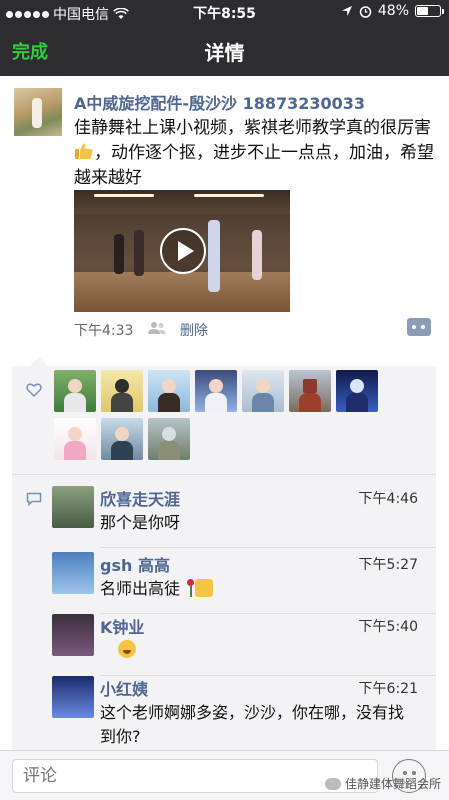 The image size is (449, 800). I want to click on wechat-icon, so click(332, 783).